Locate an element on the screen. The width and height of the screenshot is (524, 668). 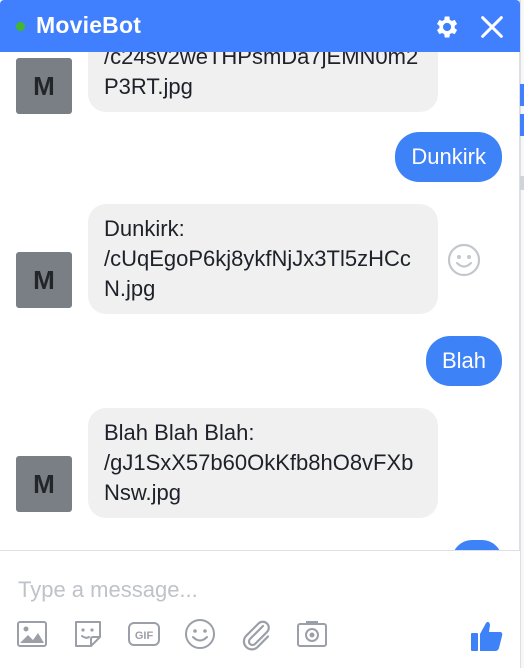
chat-title: MovieBot is located at coordinates (89, 25).